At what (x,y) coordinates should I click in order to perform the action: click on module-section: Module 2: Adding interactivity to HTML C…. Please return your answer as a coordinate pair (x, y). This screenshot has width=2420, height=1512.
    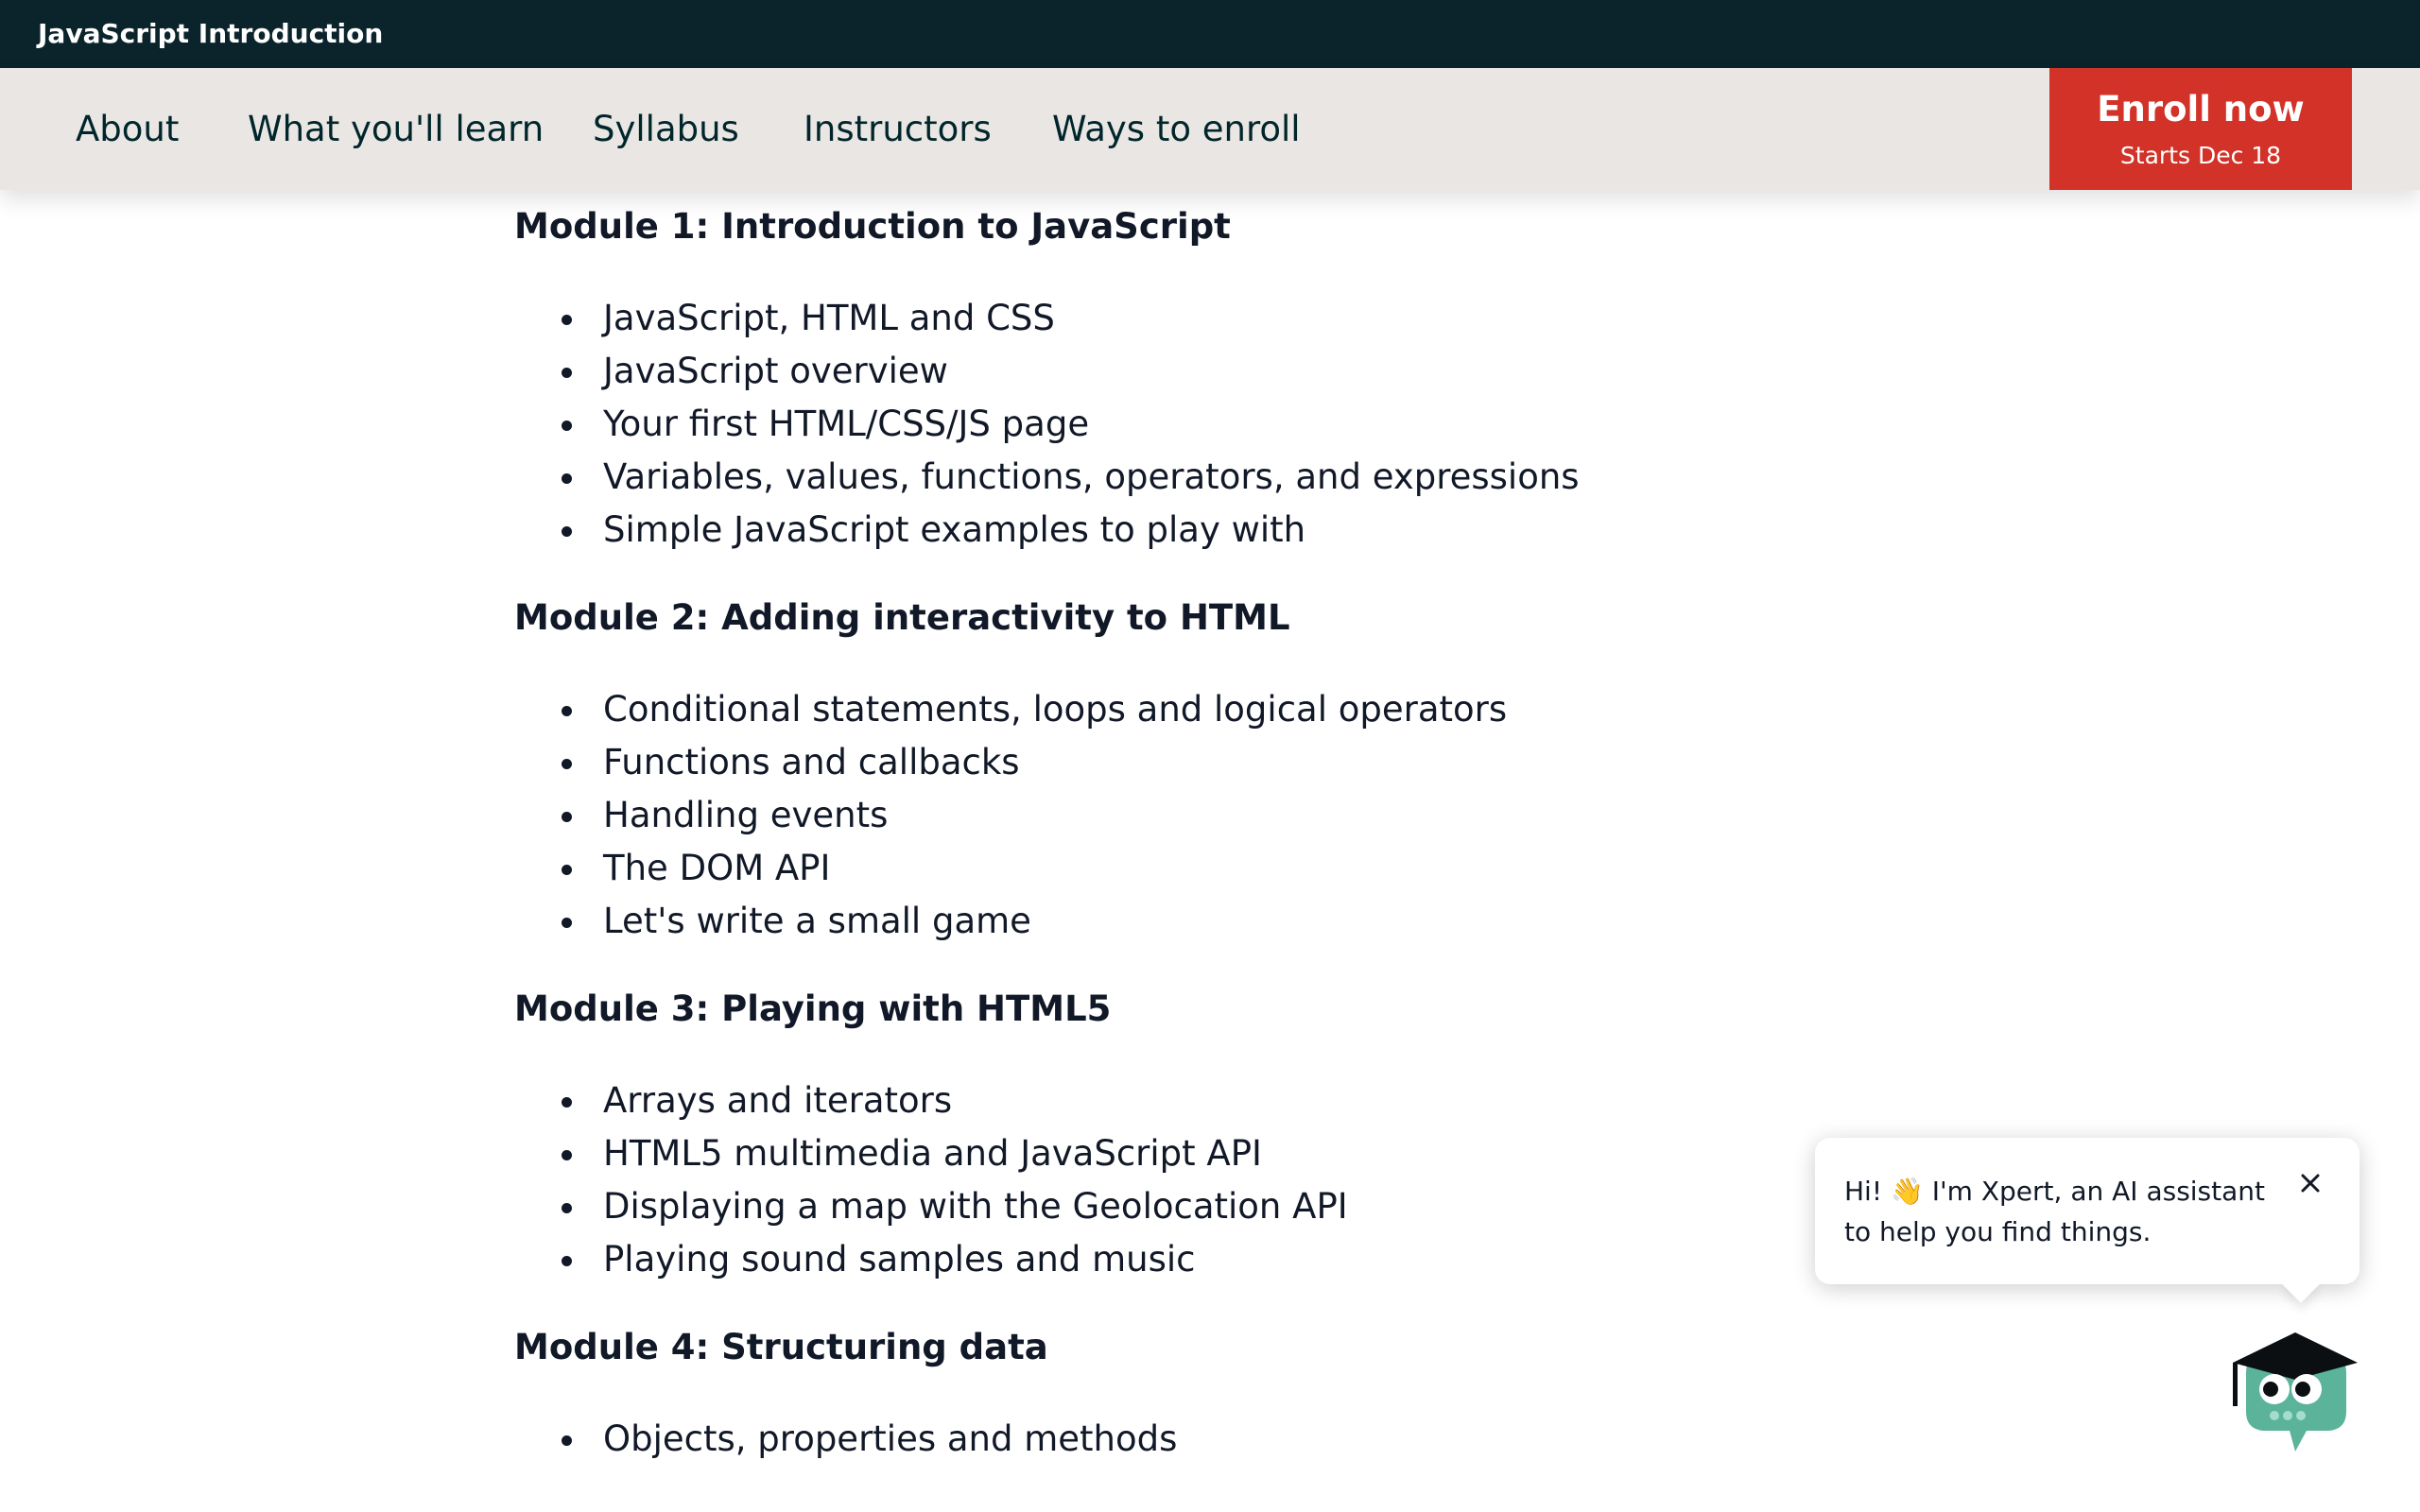
    Looking at the image, I should click on (1176, 771).